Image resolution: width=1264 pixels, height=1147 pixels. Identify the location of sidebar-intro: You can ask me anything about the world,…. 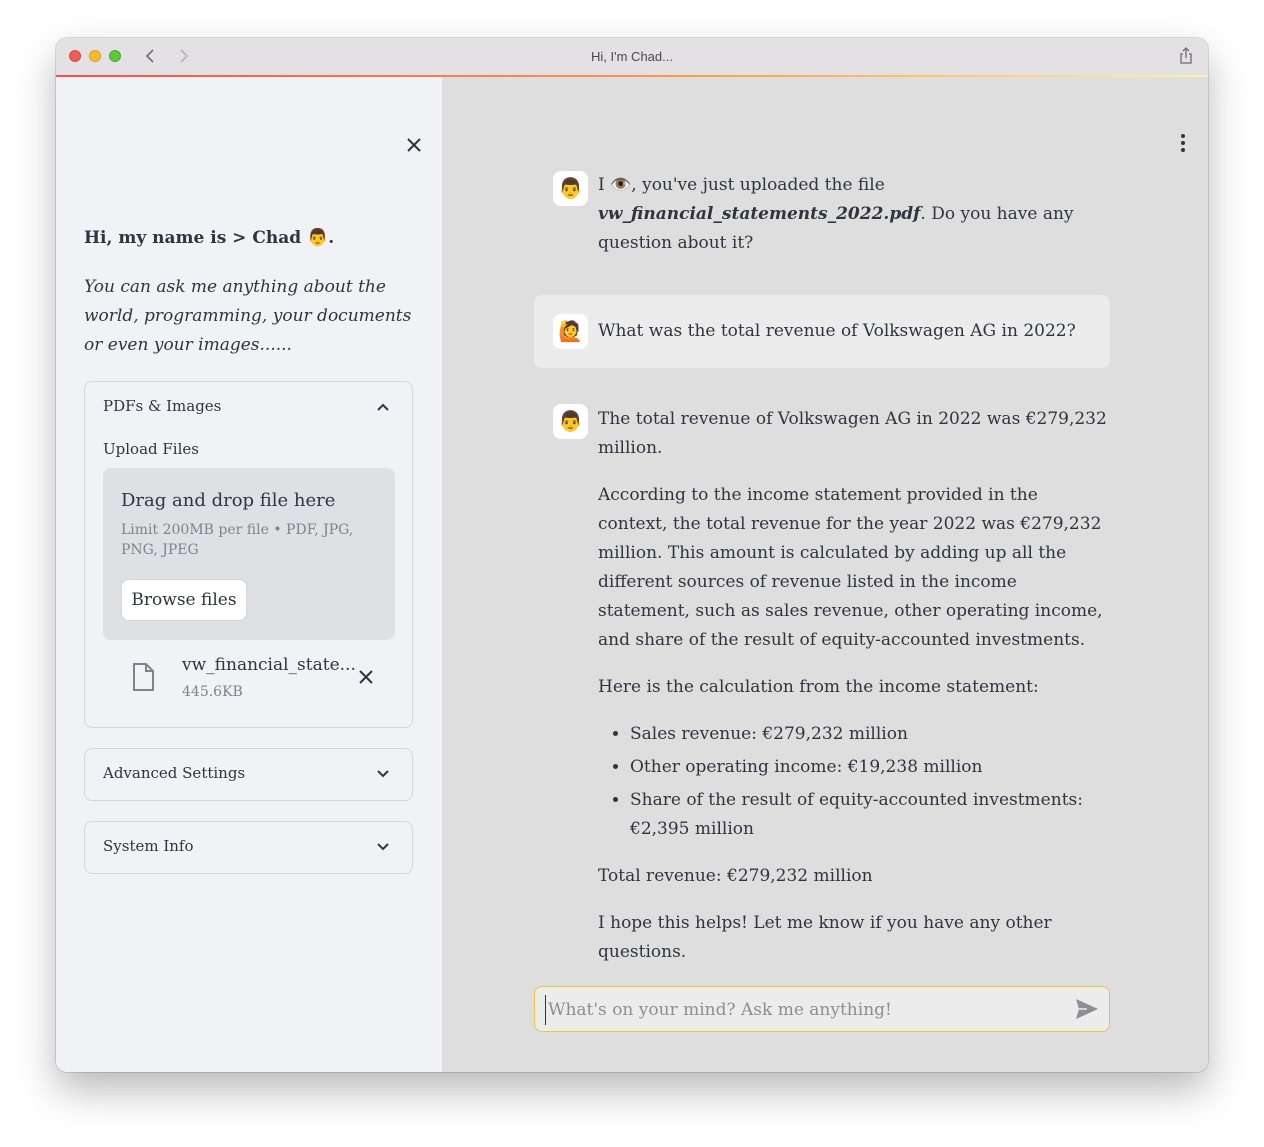
(248, 316).